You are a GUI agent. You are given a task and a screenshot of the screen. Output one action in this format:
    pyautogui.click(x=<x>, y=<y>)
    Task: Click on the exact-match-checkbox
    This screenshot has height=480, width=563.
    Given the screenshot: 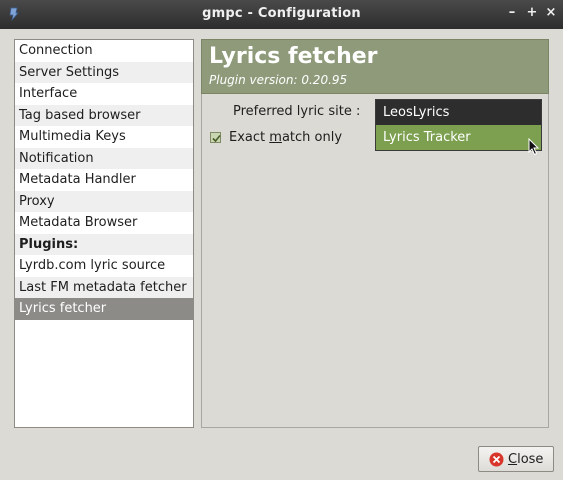 What is the action you would take?
    pyautogui.click(x=215, y=137)
    